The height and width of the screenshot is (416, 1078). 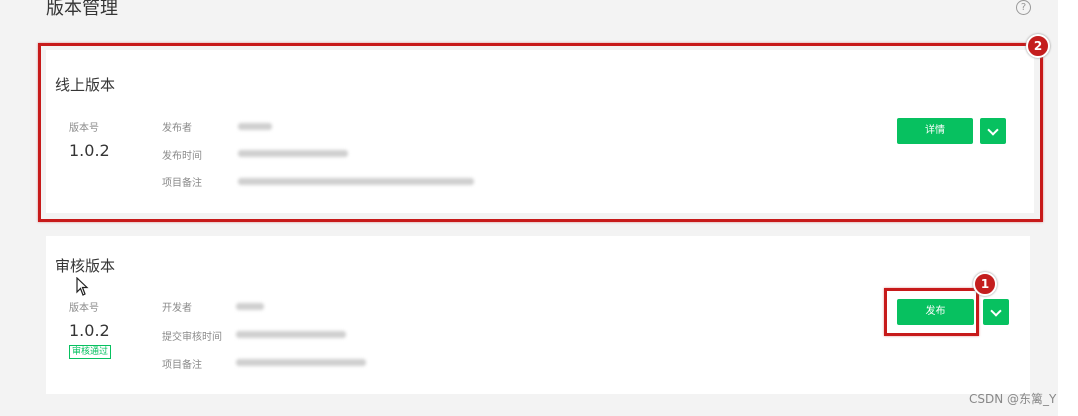 What do you see at coordinates (84, 308) in the screenshot?
I see `version-number-label: 版本号` at bounding box center [84, 308].